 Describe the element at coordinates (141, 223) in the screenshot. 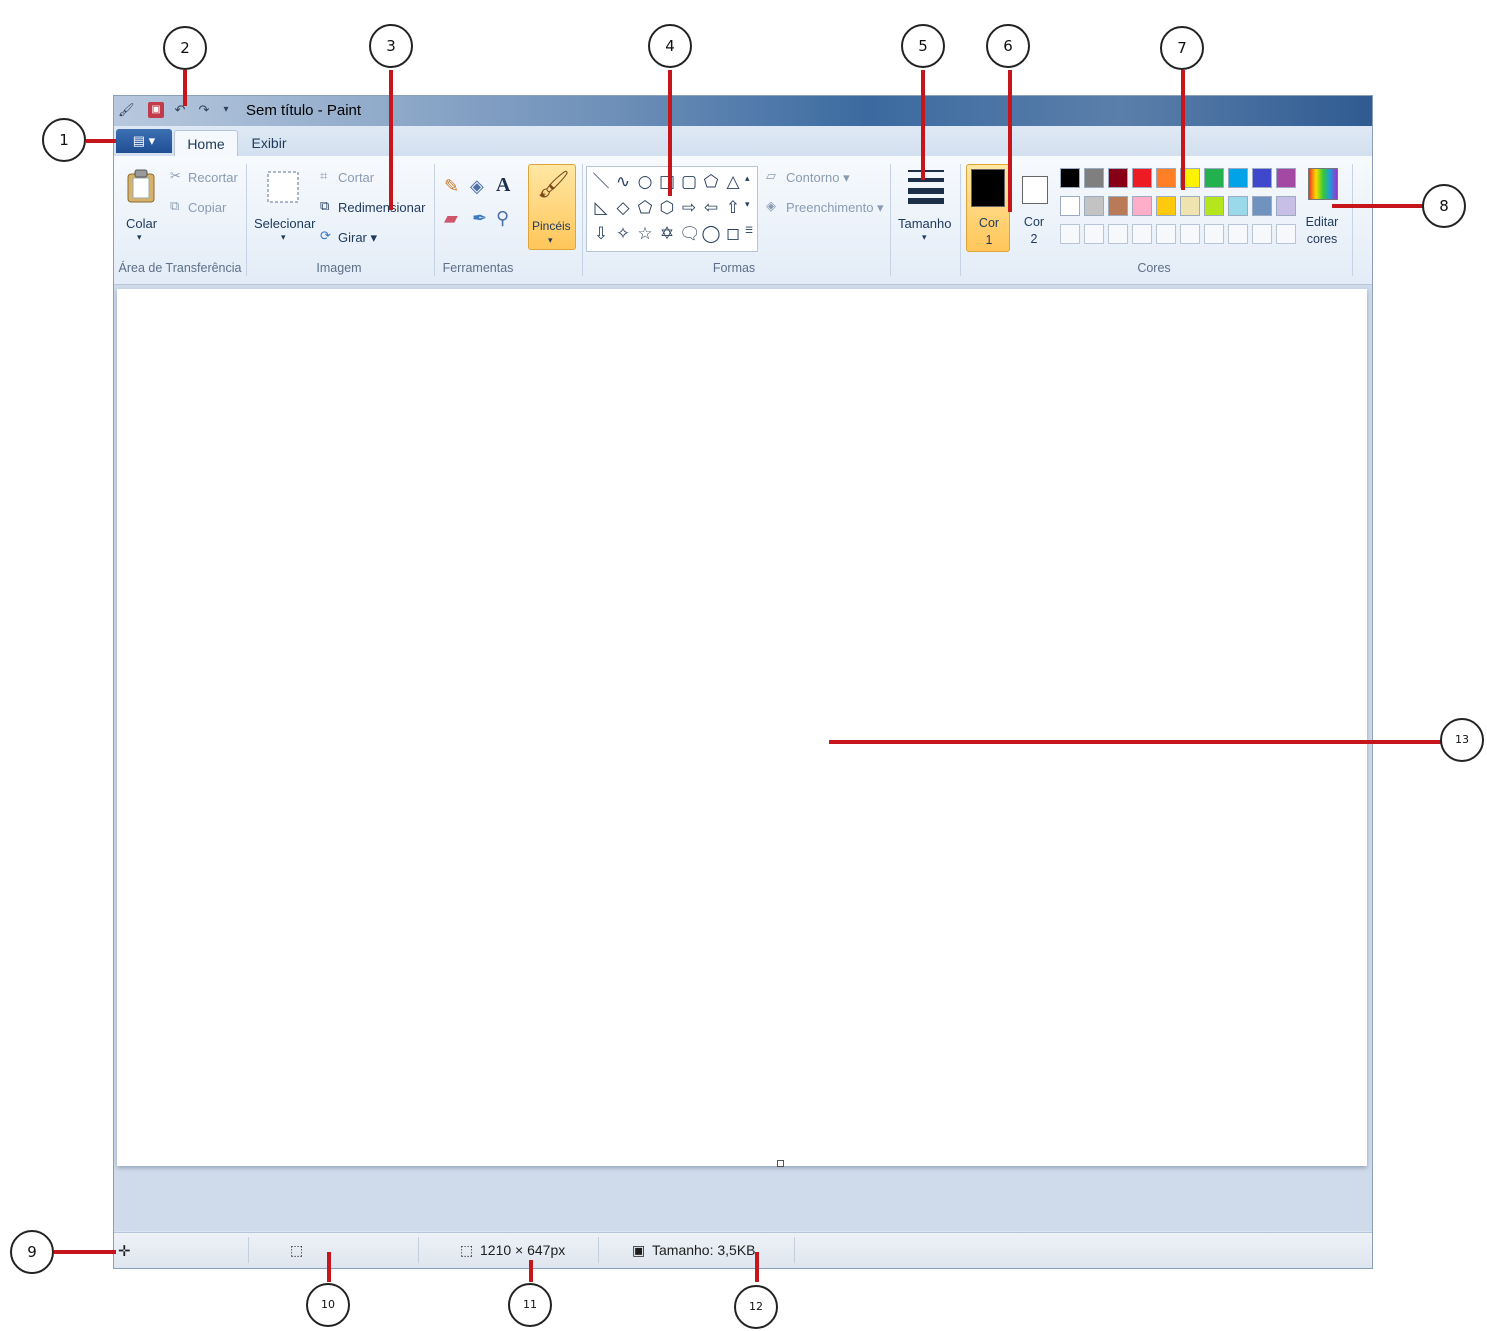

I see `paste-button: Colar` at that location.